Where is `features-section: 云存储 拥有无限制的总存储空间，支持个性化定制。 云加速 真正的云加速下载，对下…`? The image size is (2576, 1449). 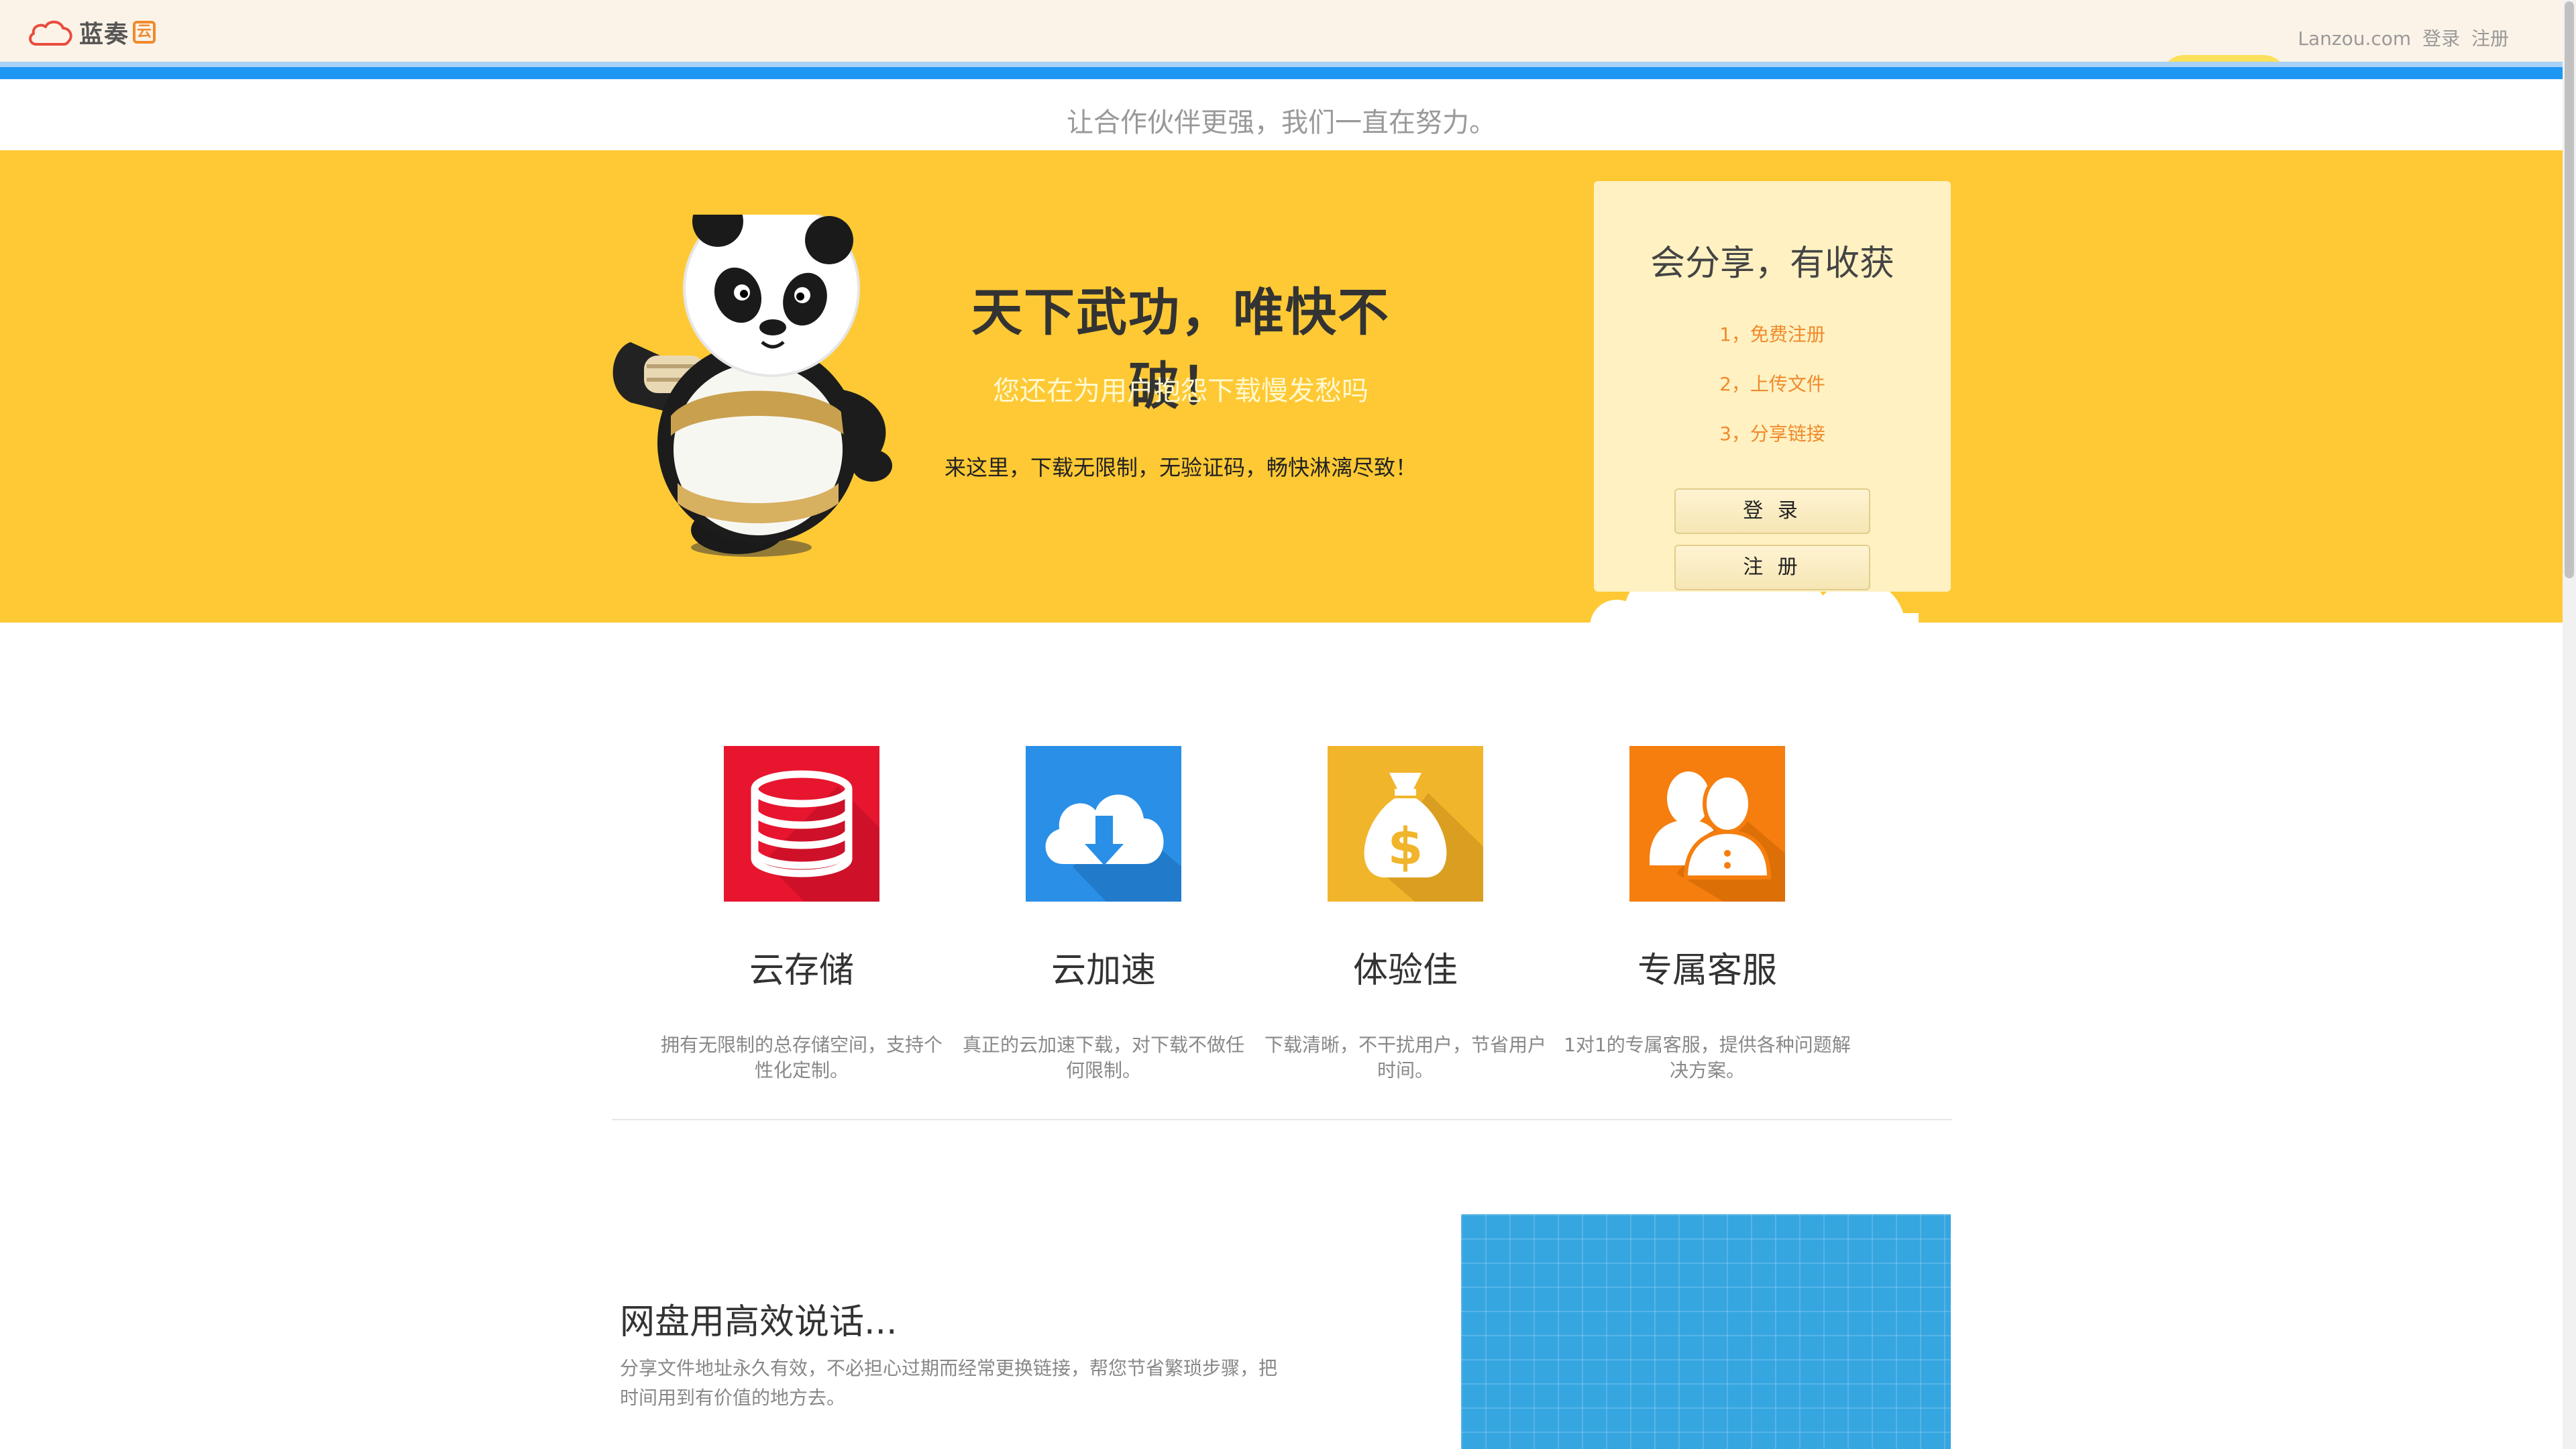 features-section: 云存储 拥有无限制的总存储空间，支持个性化定制。 云加速 真正的云加速下载，对下… is located at coordinates (1267, 913).